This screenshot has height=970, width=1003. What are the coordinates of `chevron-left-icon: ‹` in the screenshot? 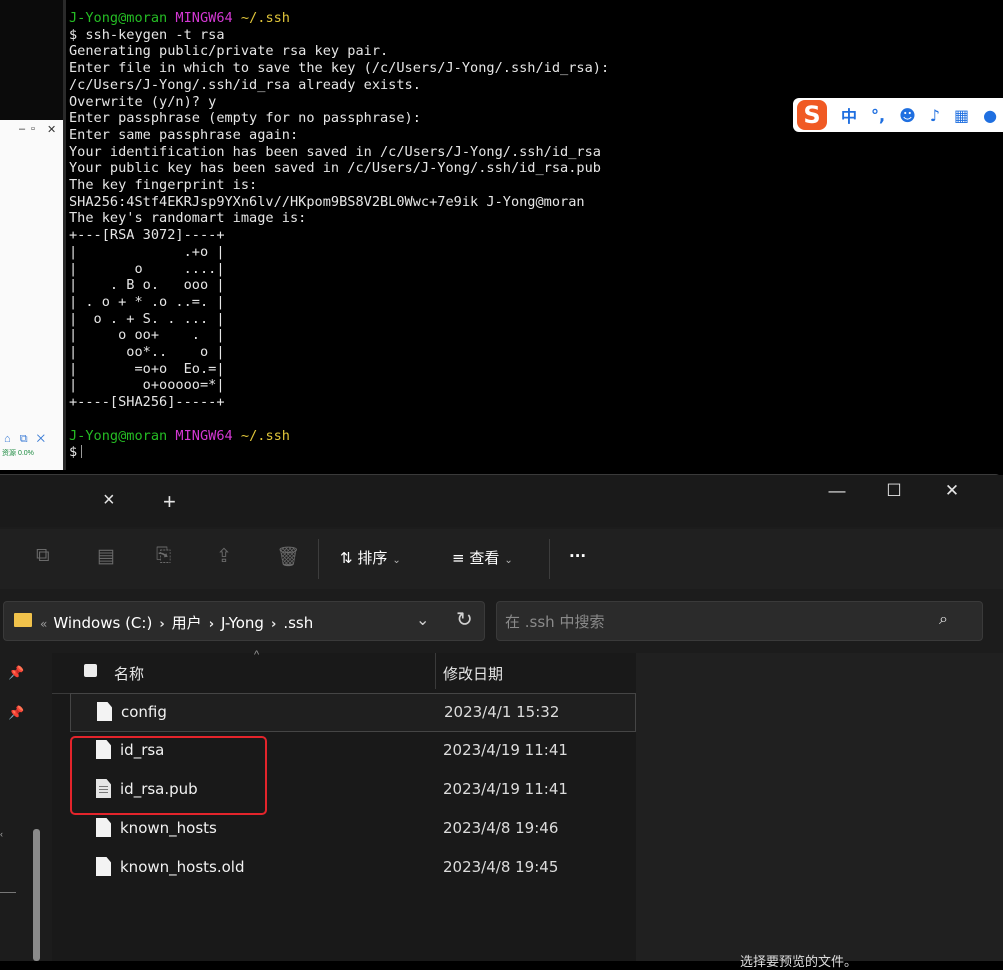 It's located at (1, 834).